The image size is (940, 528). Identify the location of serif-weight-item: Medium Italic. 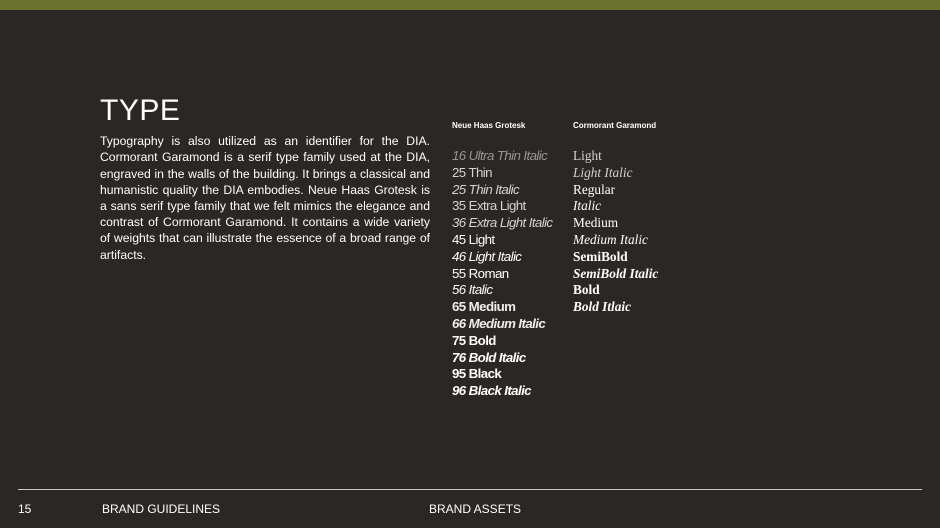
(610, 239).